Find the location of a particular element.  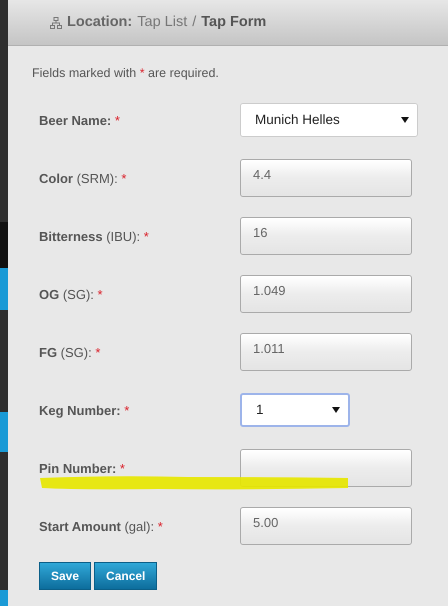

sitemap-icon is located at coordinates (56, 22).